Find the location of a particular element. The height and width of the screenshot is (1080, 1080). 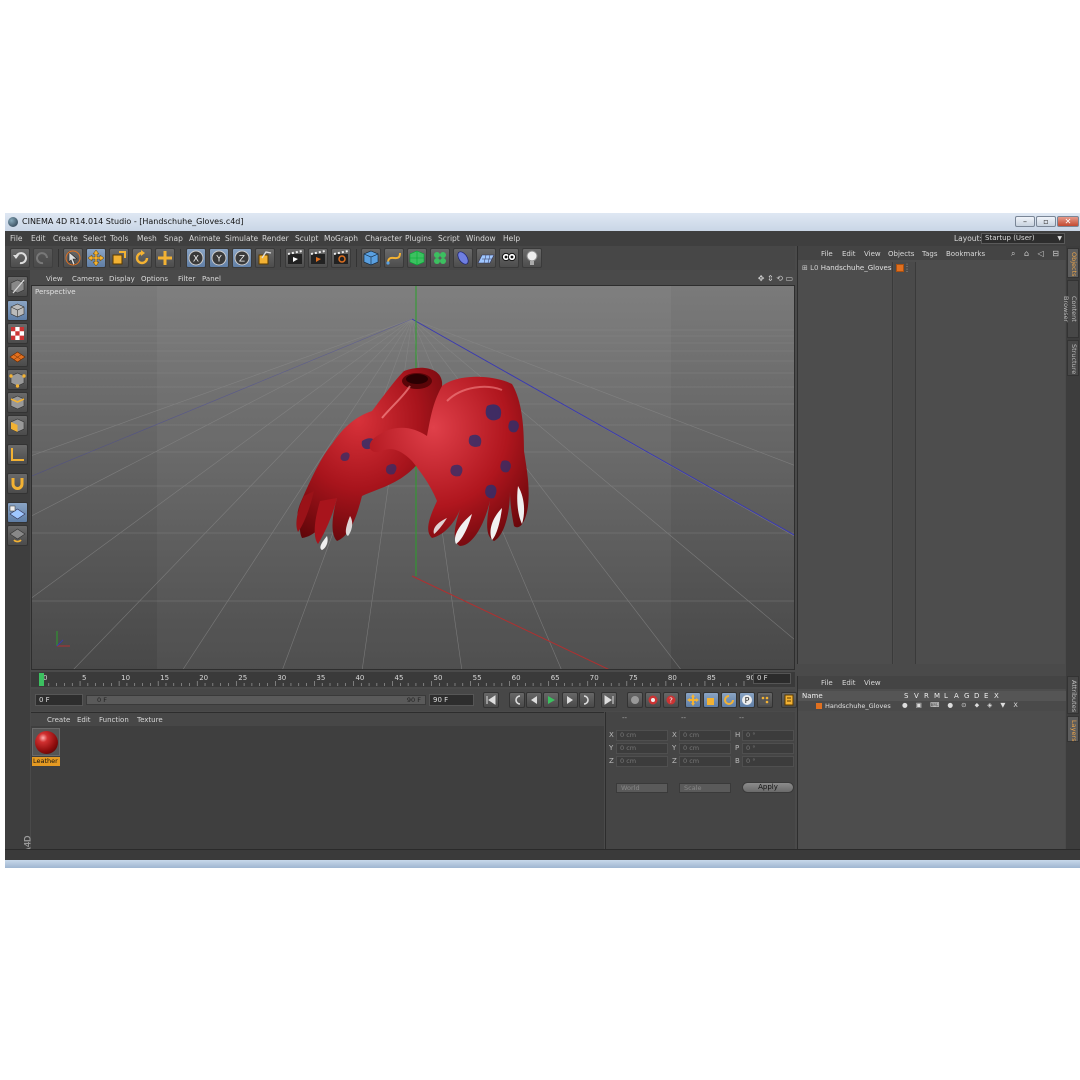

object-row: ⊞ L0 Handschuhe_Gloves is located at coordinates (846, 268).